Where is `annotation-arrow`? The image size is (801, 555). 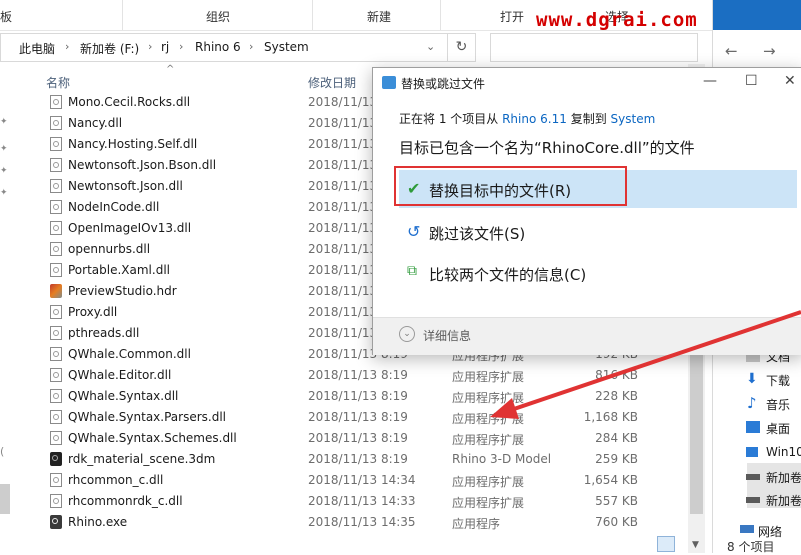 annotation-arrow is located at coordinates (645, 364).